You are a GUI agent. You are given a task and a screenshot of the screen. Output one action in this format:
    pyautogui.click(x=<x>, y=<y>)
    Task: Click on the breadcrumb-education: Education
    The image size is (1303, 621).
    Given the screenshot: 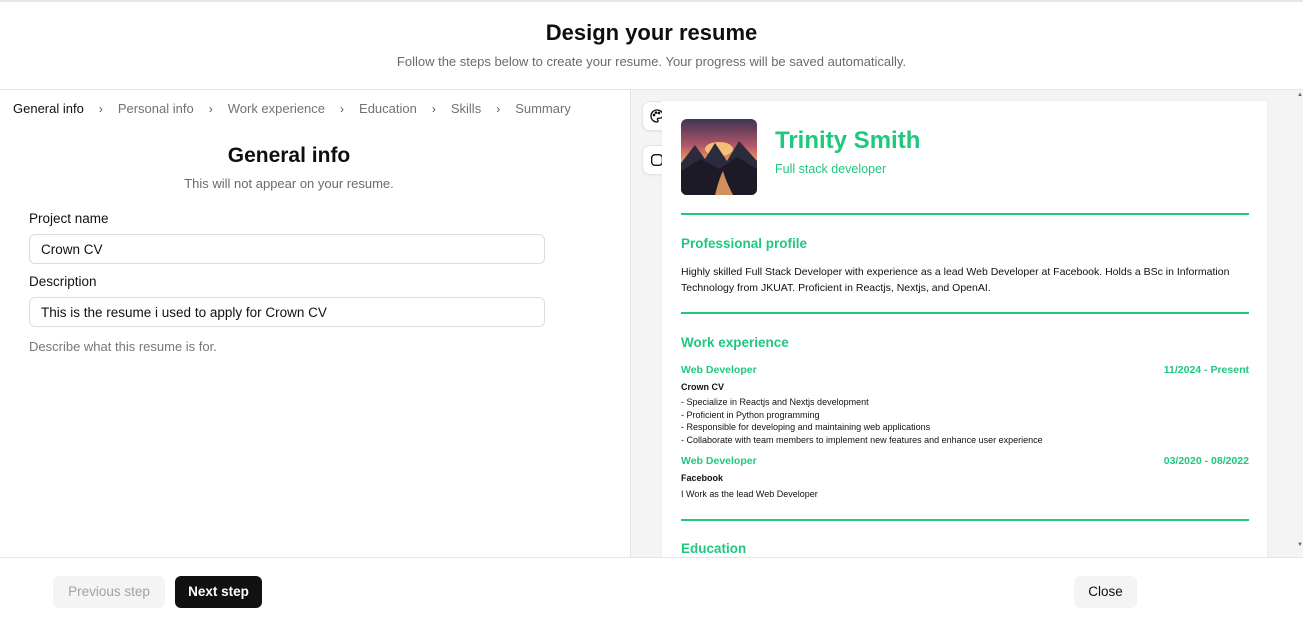 What is the action you would take?
    pyautogui.click(x=388, y=108)
    